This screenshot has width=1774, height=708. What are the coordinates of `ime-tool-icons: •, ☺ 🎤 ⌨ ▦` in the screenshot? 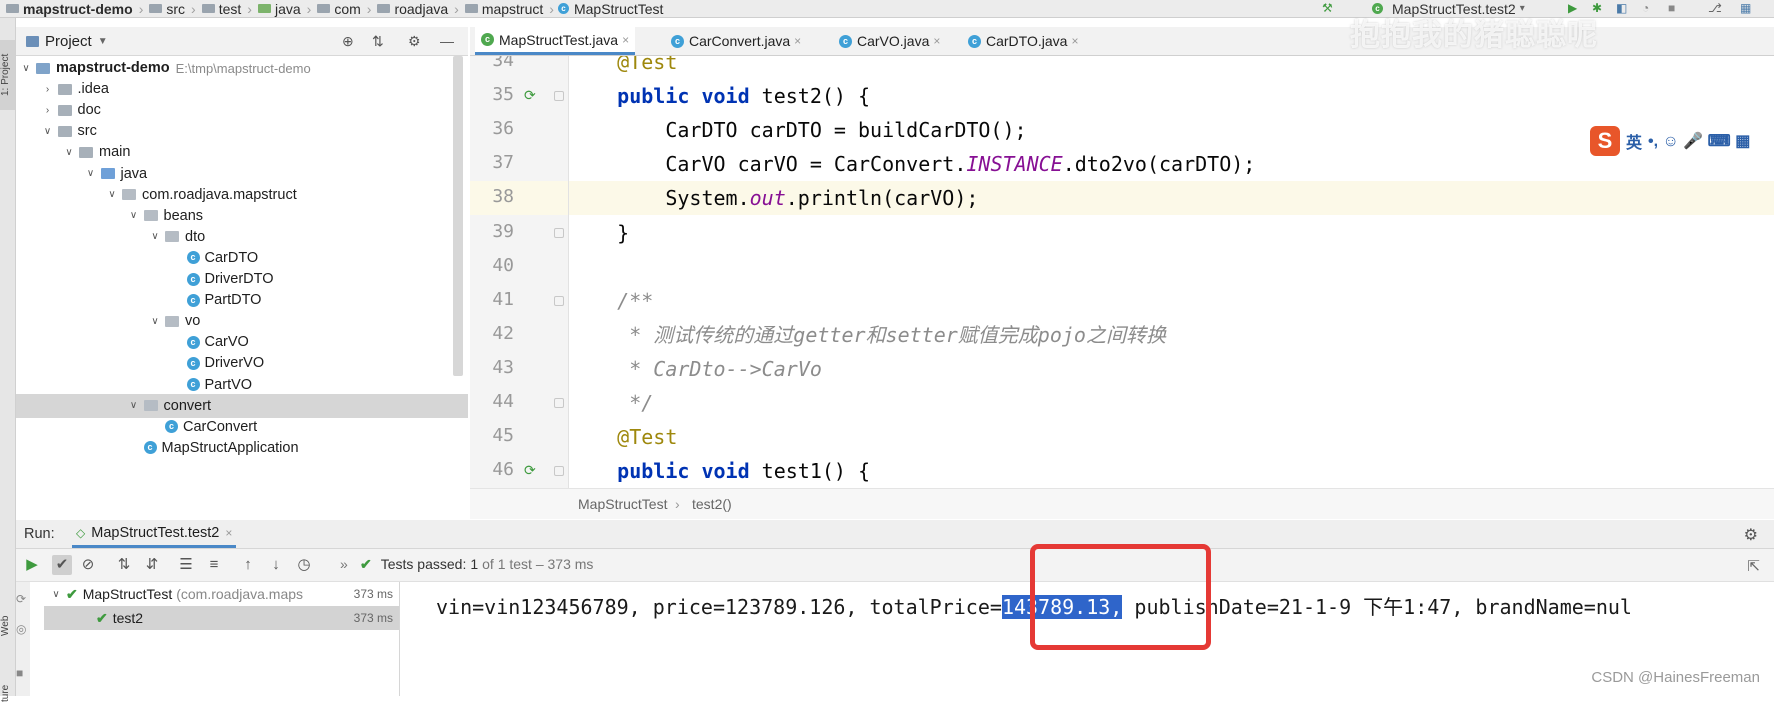 It's located at (1699, 141).